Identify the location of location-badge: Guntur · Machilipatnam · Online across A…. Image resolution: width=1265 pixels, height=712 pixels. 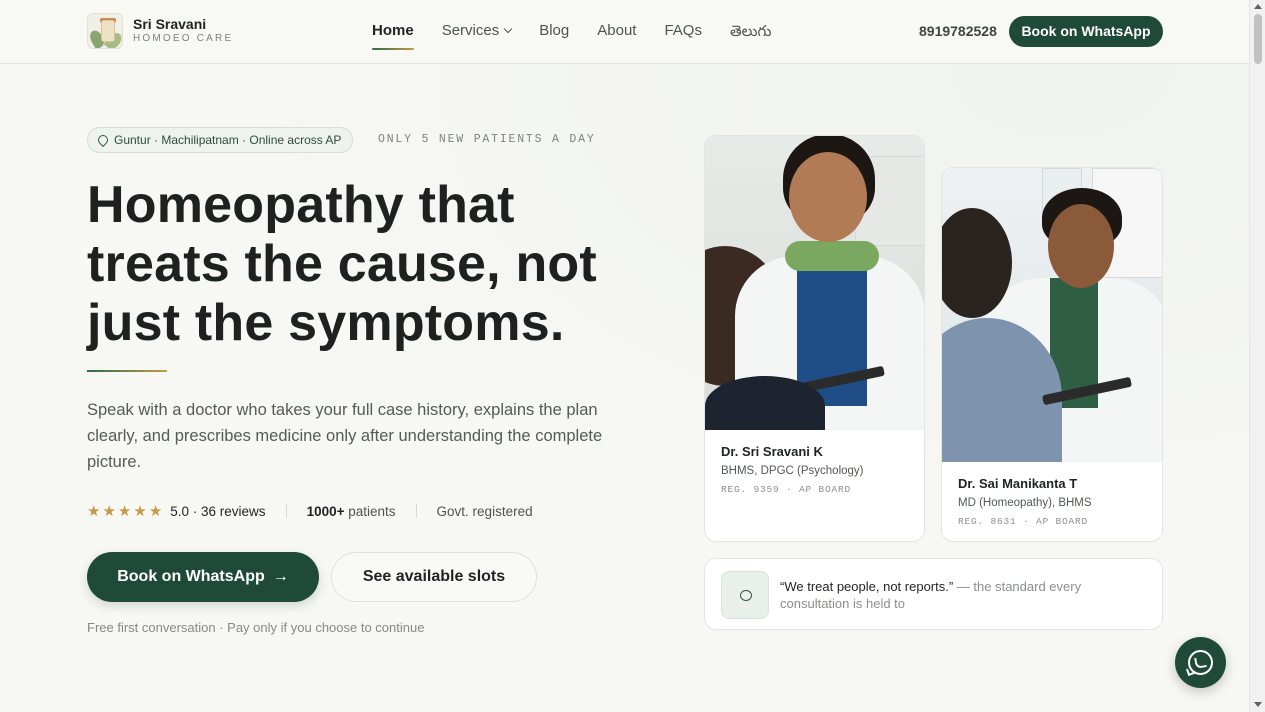
(220, 140).